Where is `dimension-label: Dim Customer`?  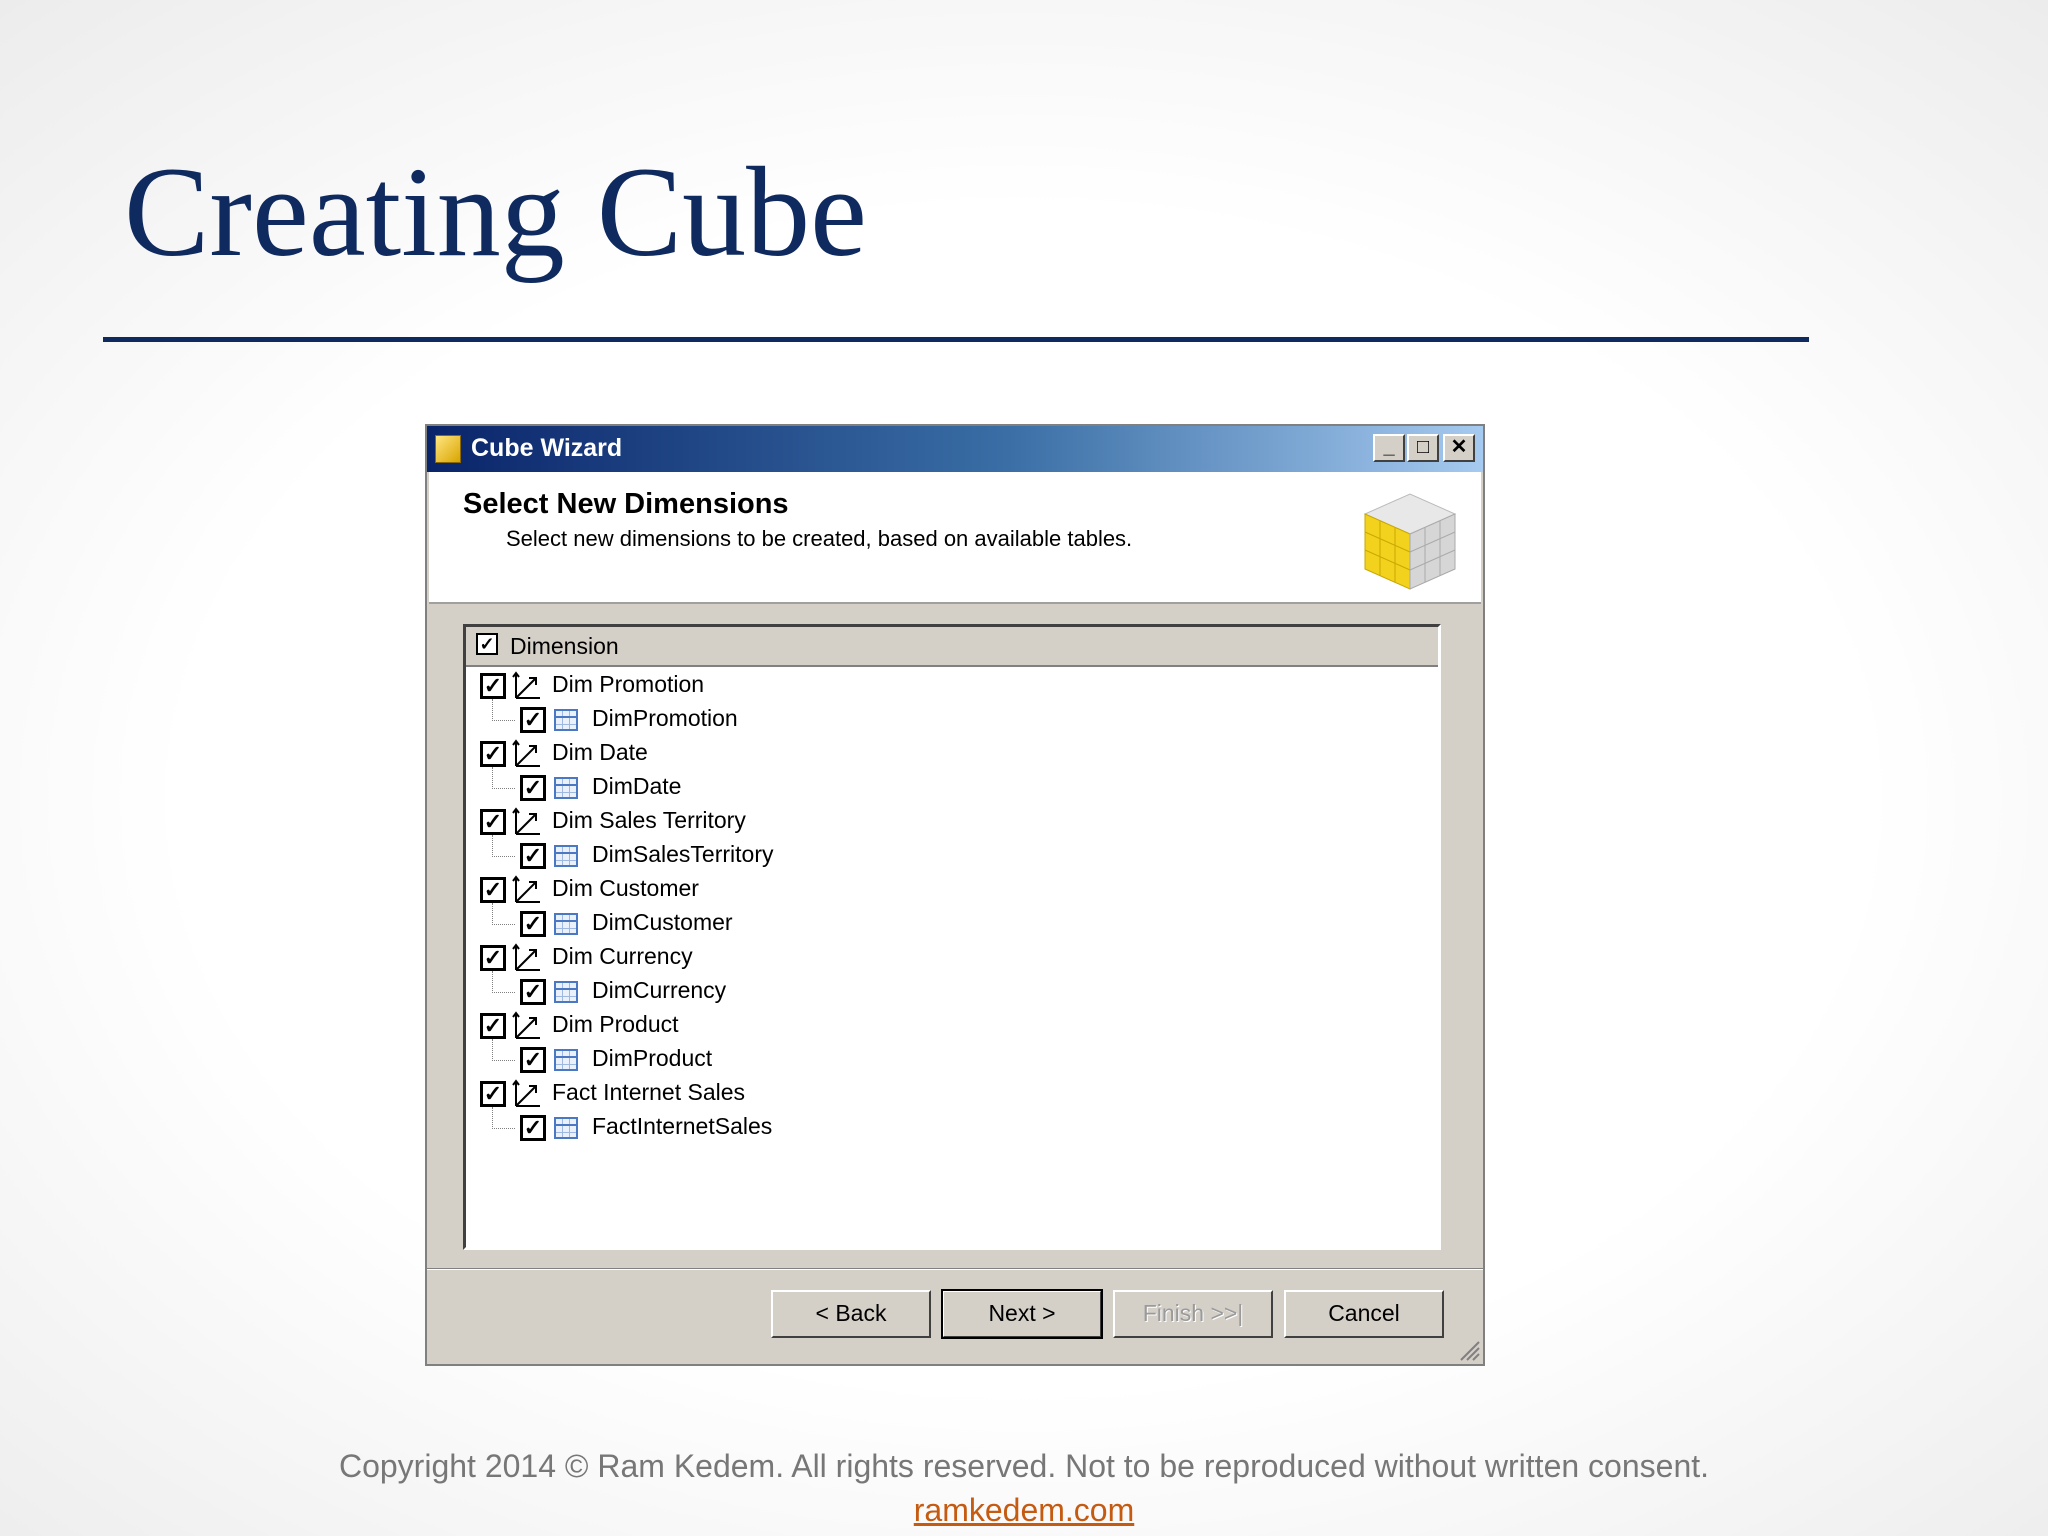 dimension-label: Dim Customer is located at coordinates (625, 888).